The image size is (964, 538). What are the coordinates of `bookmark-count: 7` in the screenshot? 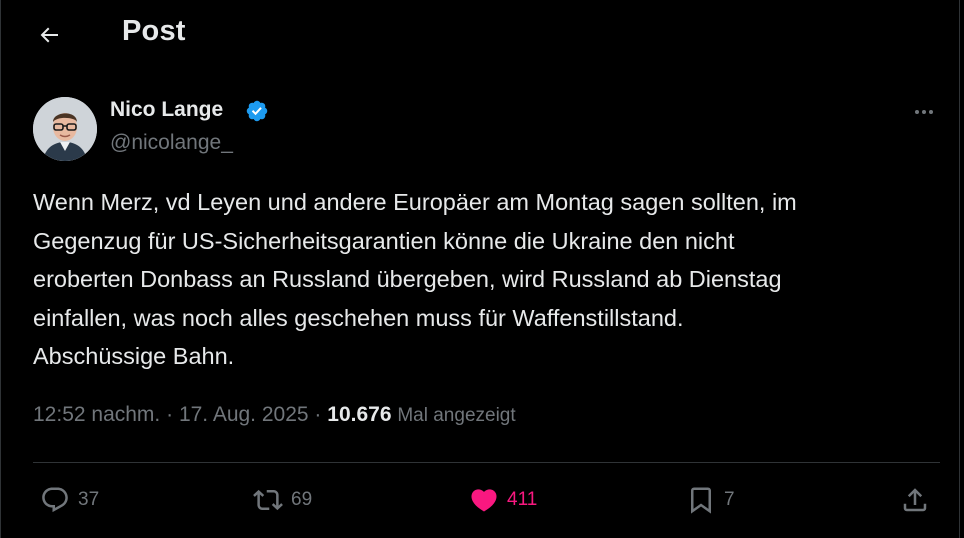 It's located at (729, 499).